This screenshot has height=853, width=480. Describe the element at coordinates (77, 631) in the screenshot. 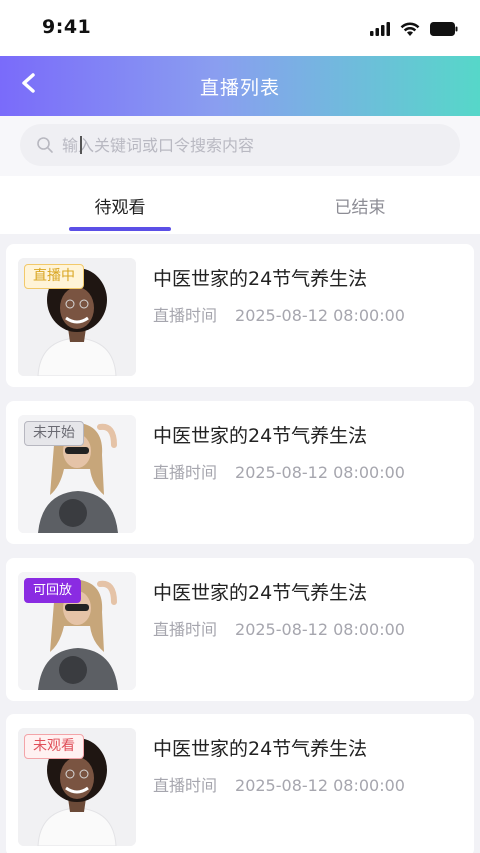

I see `cover-image: 可回放` at that location.